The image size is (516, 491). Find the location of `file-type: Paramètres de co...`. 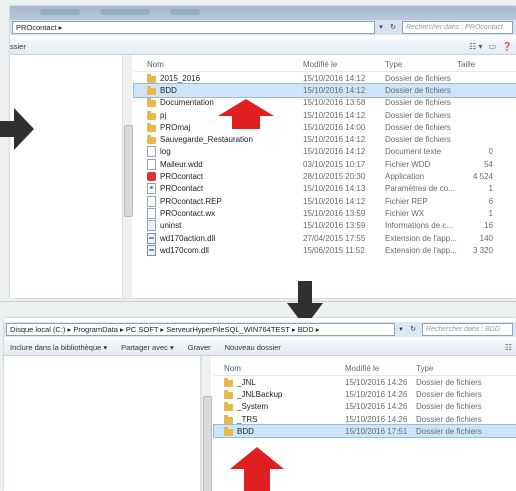

file-type: Paramètres de co... is located at coordinates (420, 189).